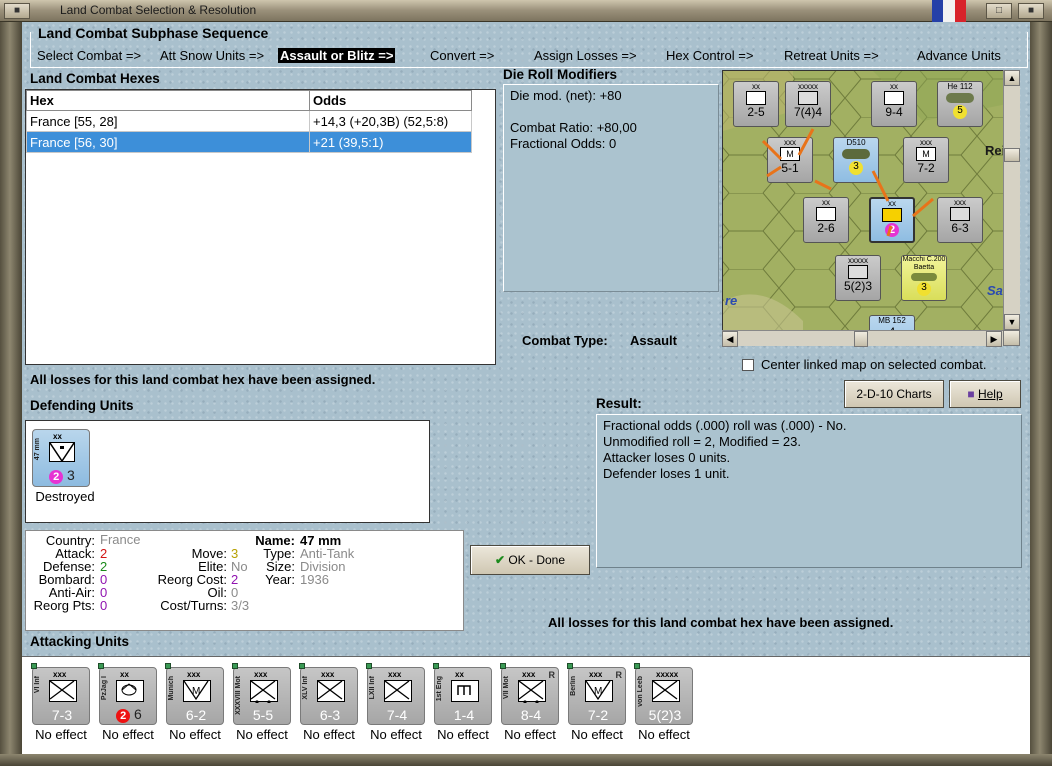  What do you see at coordinates (560, 74) in the screenshot?
I see `die-title: Die Roll Modifiers` at bounding box center [560, 74].